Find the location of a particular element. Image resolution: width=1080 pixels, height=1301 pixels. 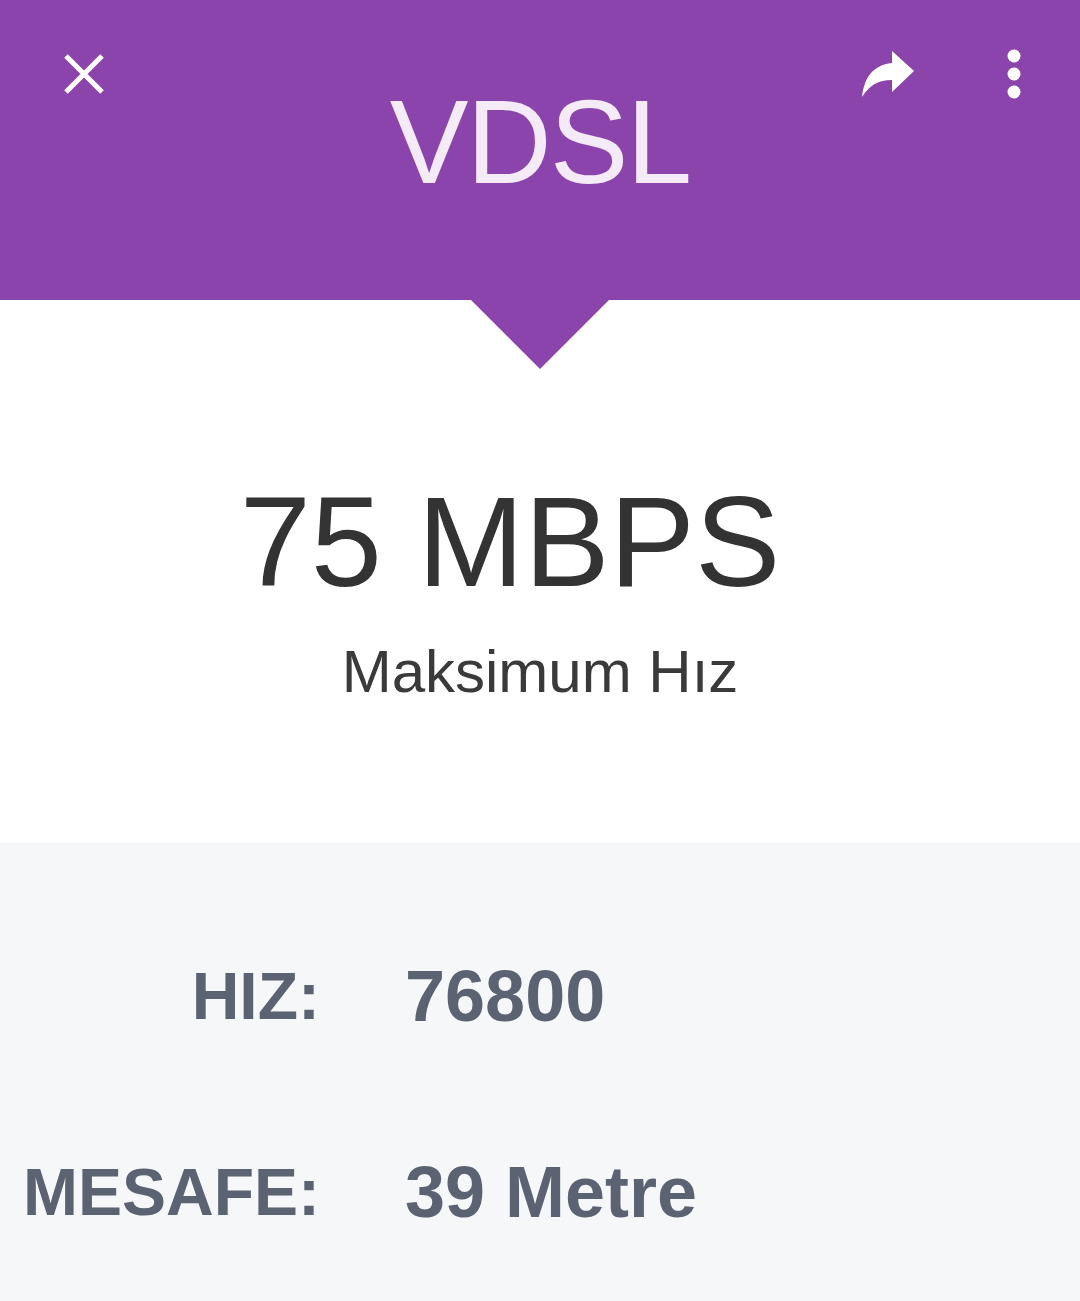

speed-value: 75 MBPS is located at coordinates (510, 542).